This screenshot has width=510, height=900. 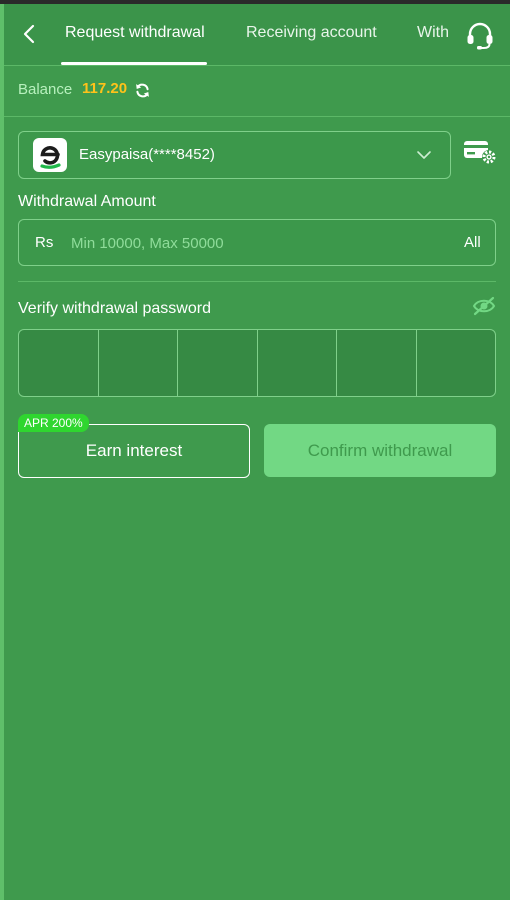 I want to click on tab-receiving-account: Receiving account, so click(x=311, y=33).